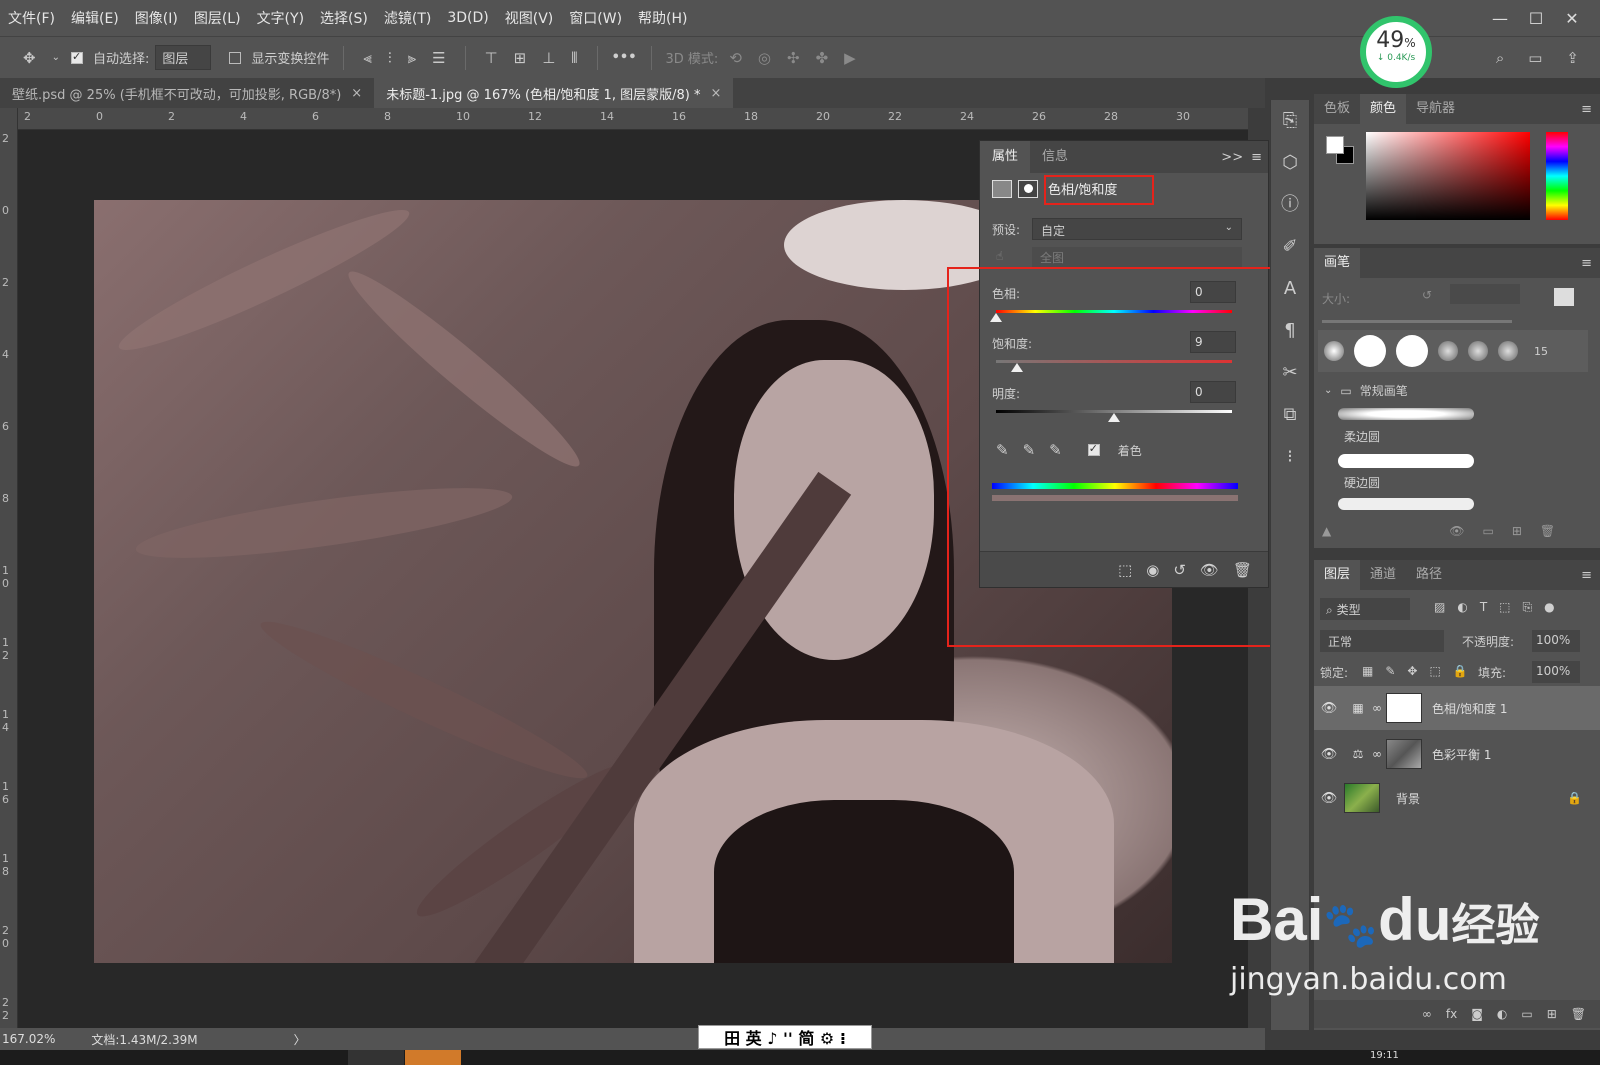 The height and width of the screenshot is (1065, 1600). What do you see at coordinates (1290, 163) in the screenshot?
I see `3d-cube-icon: ⬡` at bounding box center [1290, 163].